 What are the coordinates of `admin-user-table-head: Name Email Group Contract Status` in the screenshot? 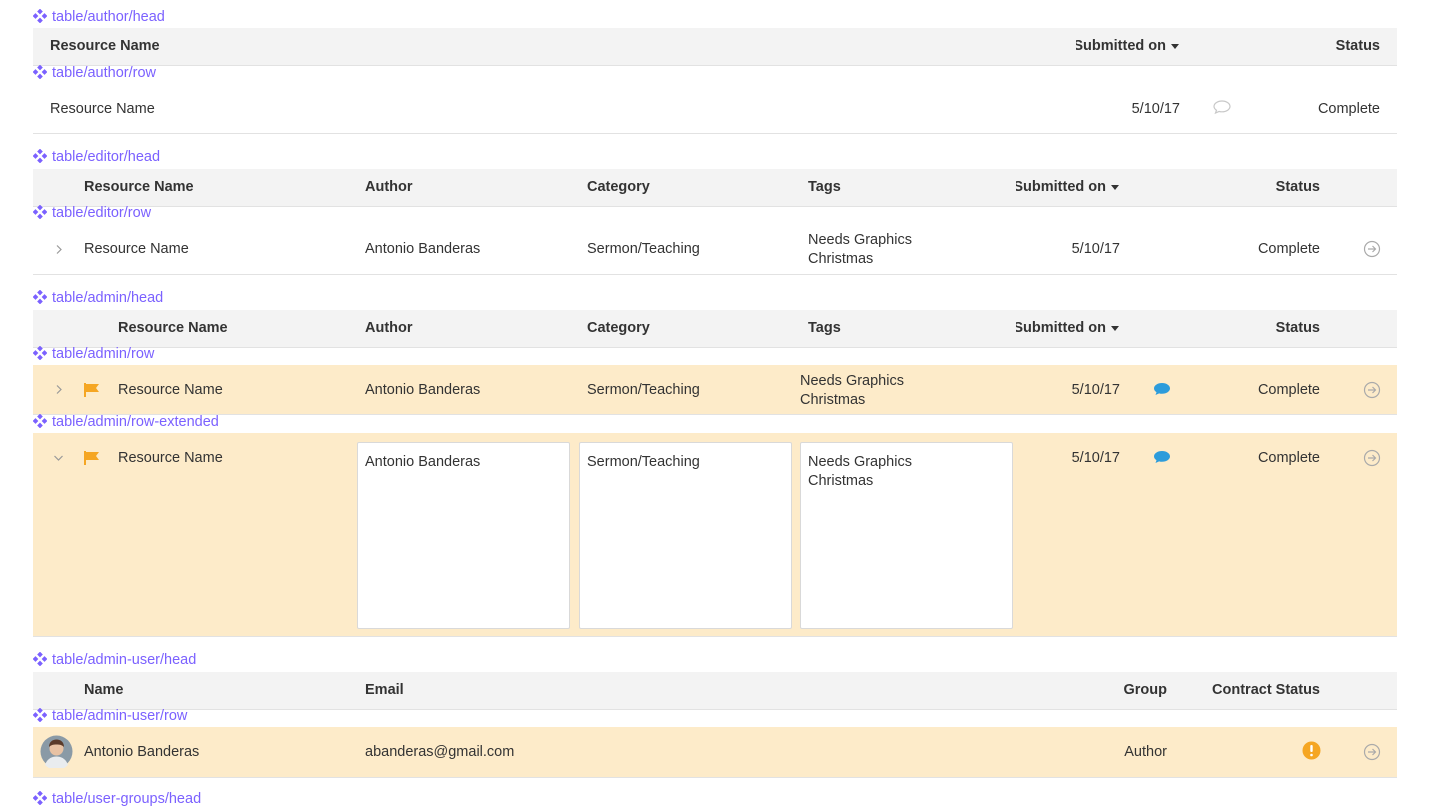 It's located at (715, 691).